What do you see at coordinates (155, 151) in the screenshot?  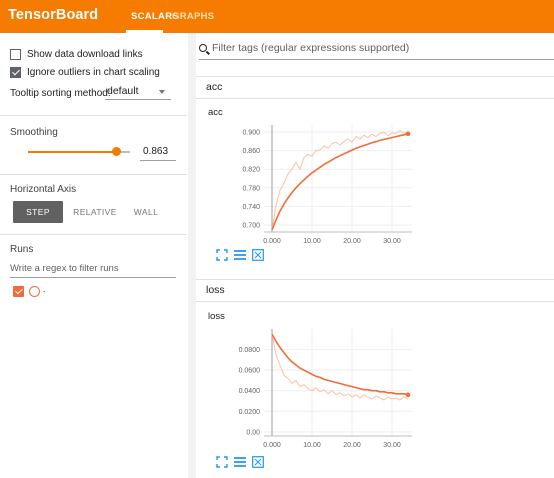 I see `smoothing-value-input: 0.863` at bounding box center [155, 151].